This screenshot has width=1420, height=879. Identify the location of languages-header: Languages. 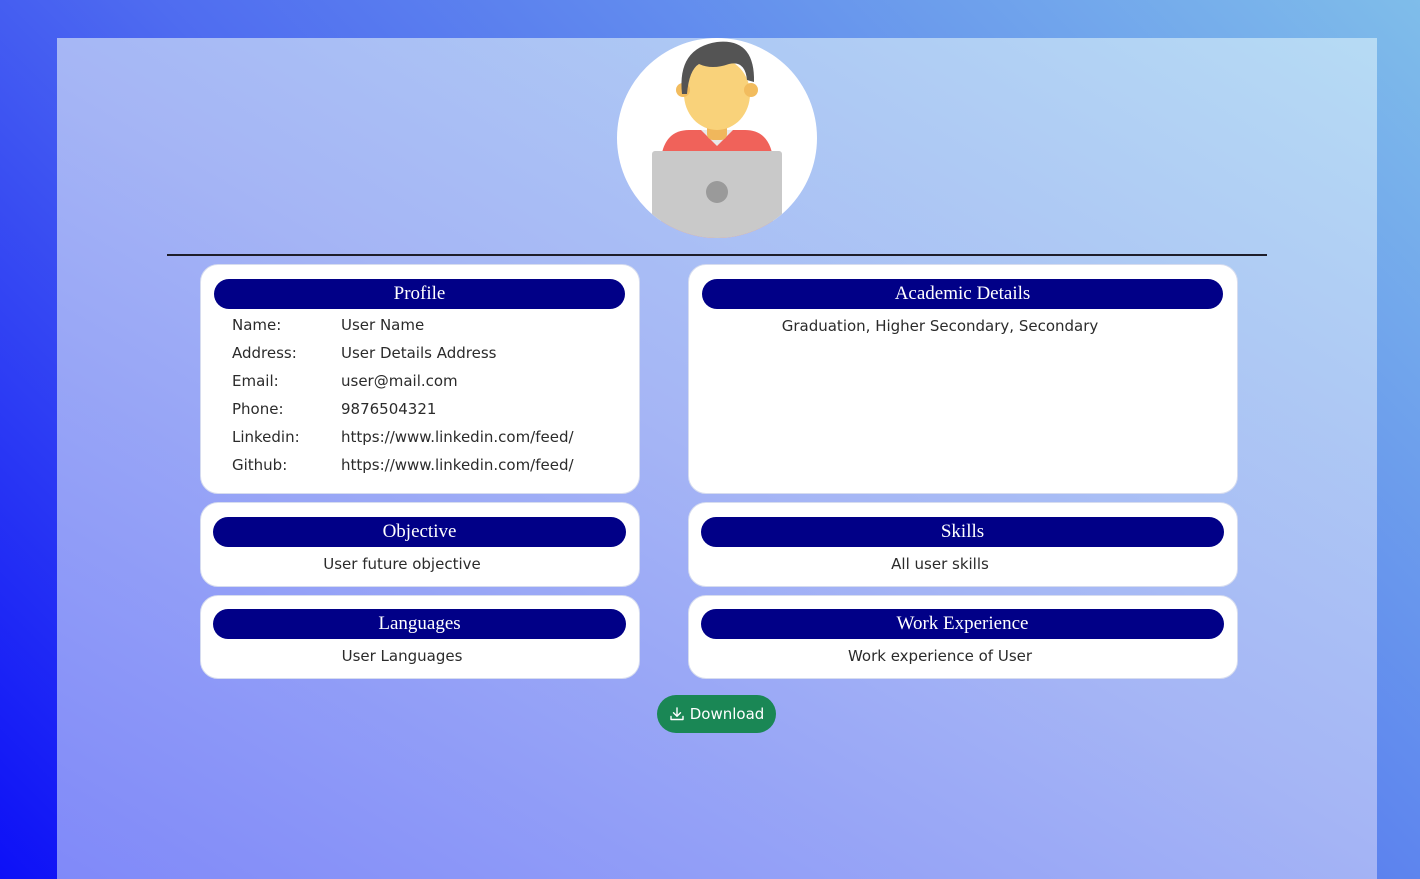
(419, 624).